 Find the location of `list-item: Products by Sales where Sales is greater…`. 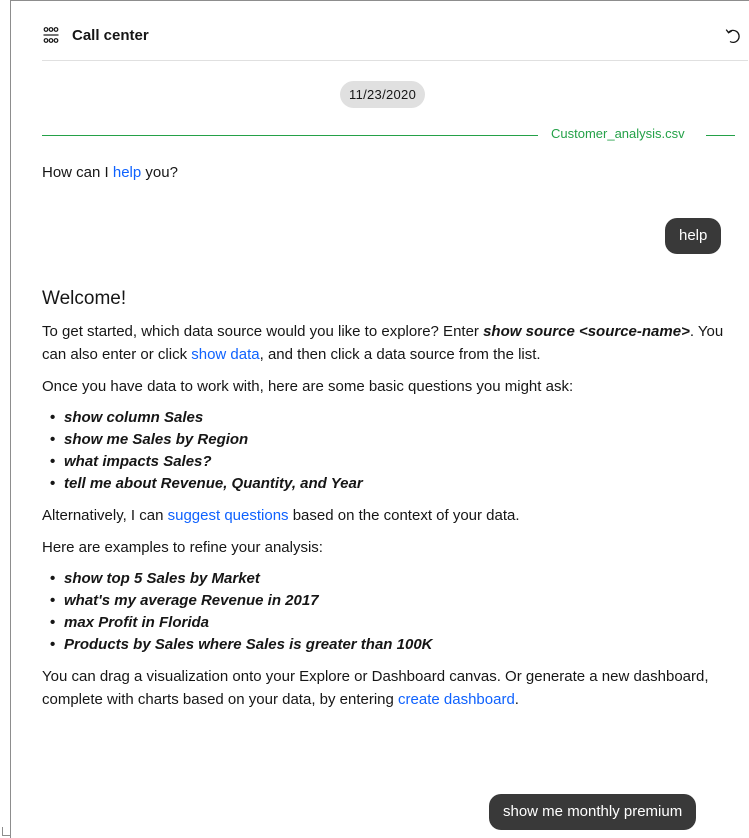

list-item: Products by Sales where Sales is greater… is located at coordinates (393, 645).